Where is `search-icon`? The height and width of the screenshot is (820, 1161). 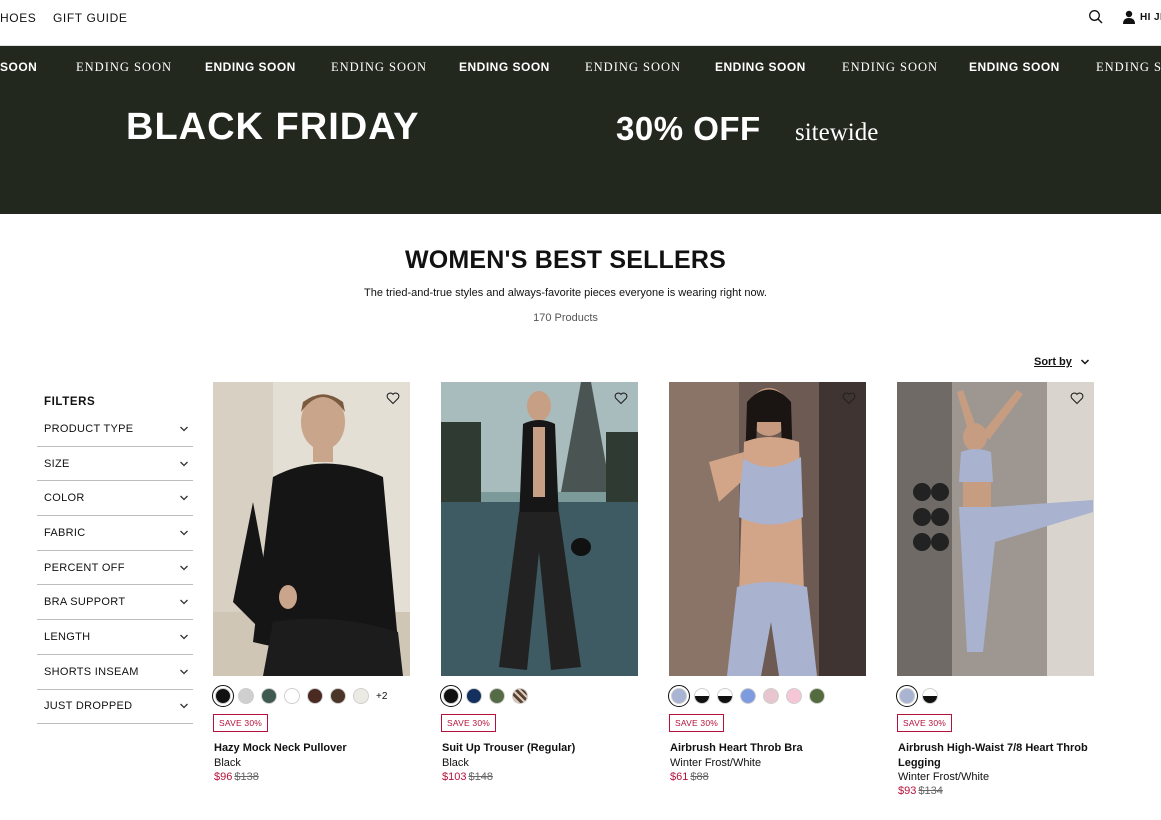 search-icon is located at coordinates (1096, 17).